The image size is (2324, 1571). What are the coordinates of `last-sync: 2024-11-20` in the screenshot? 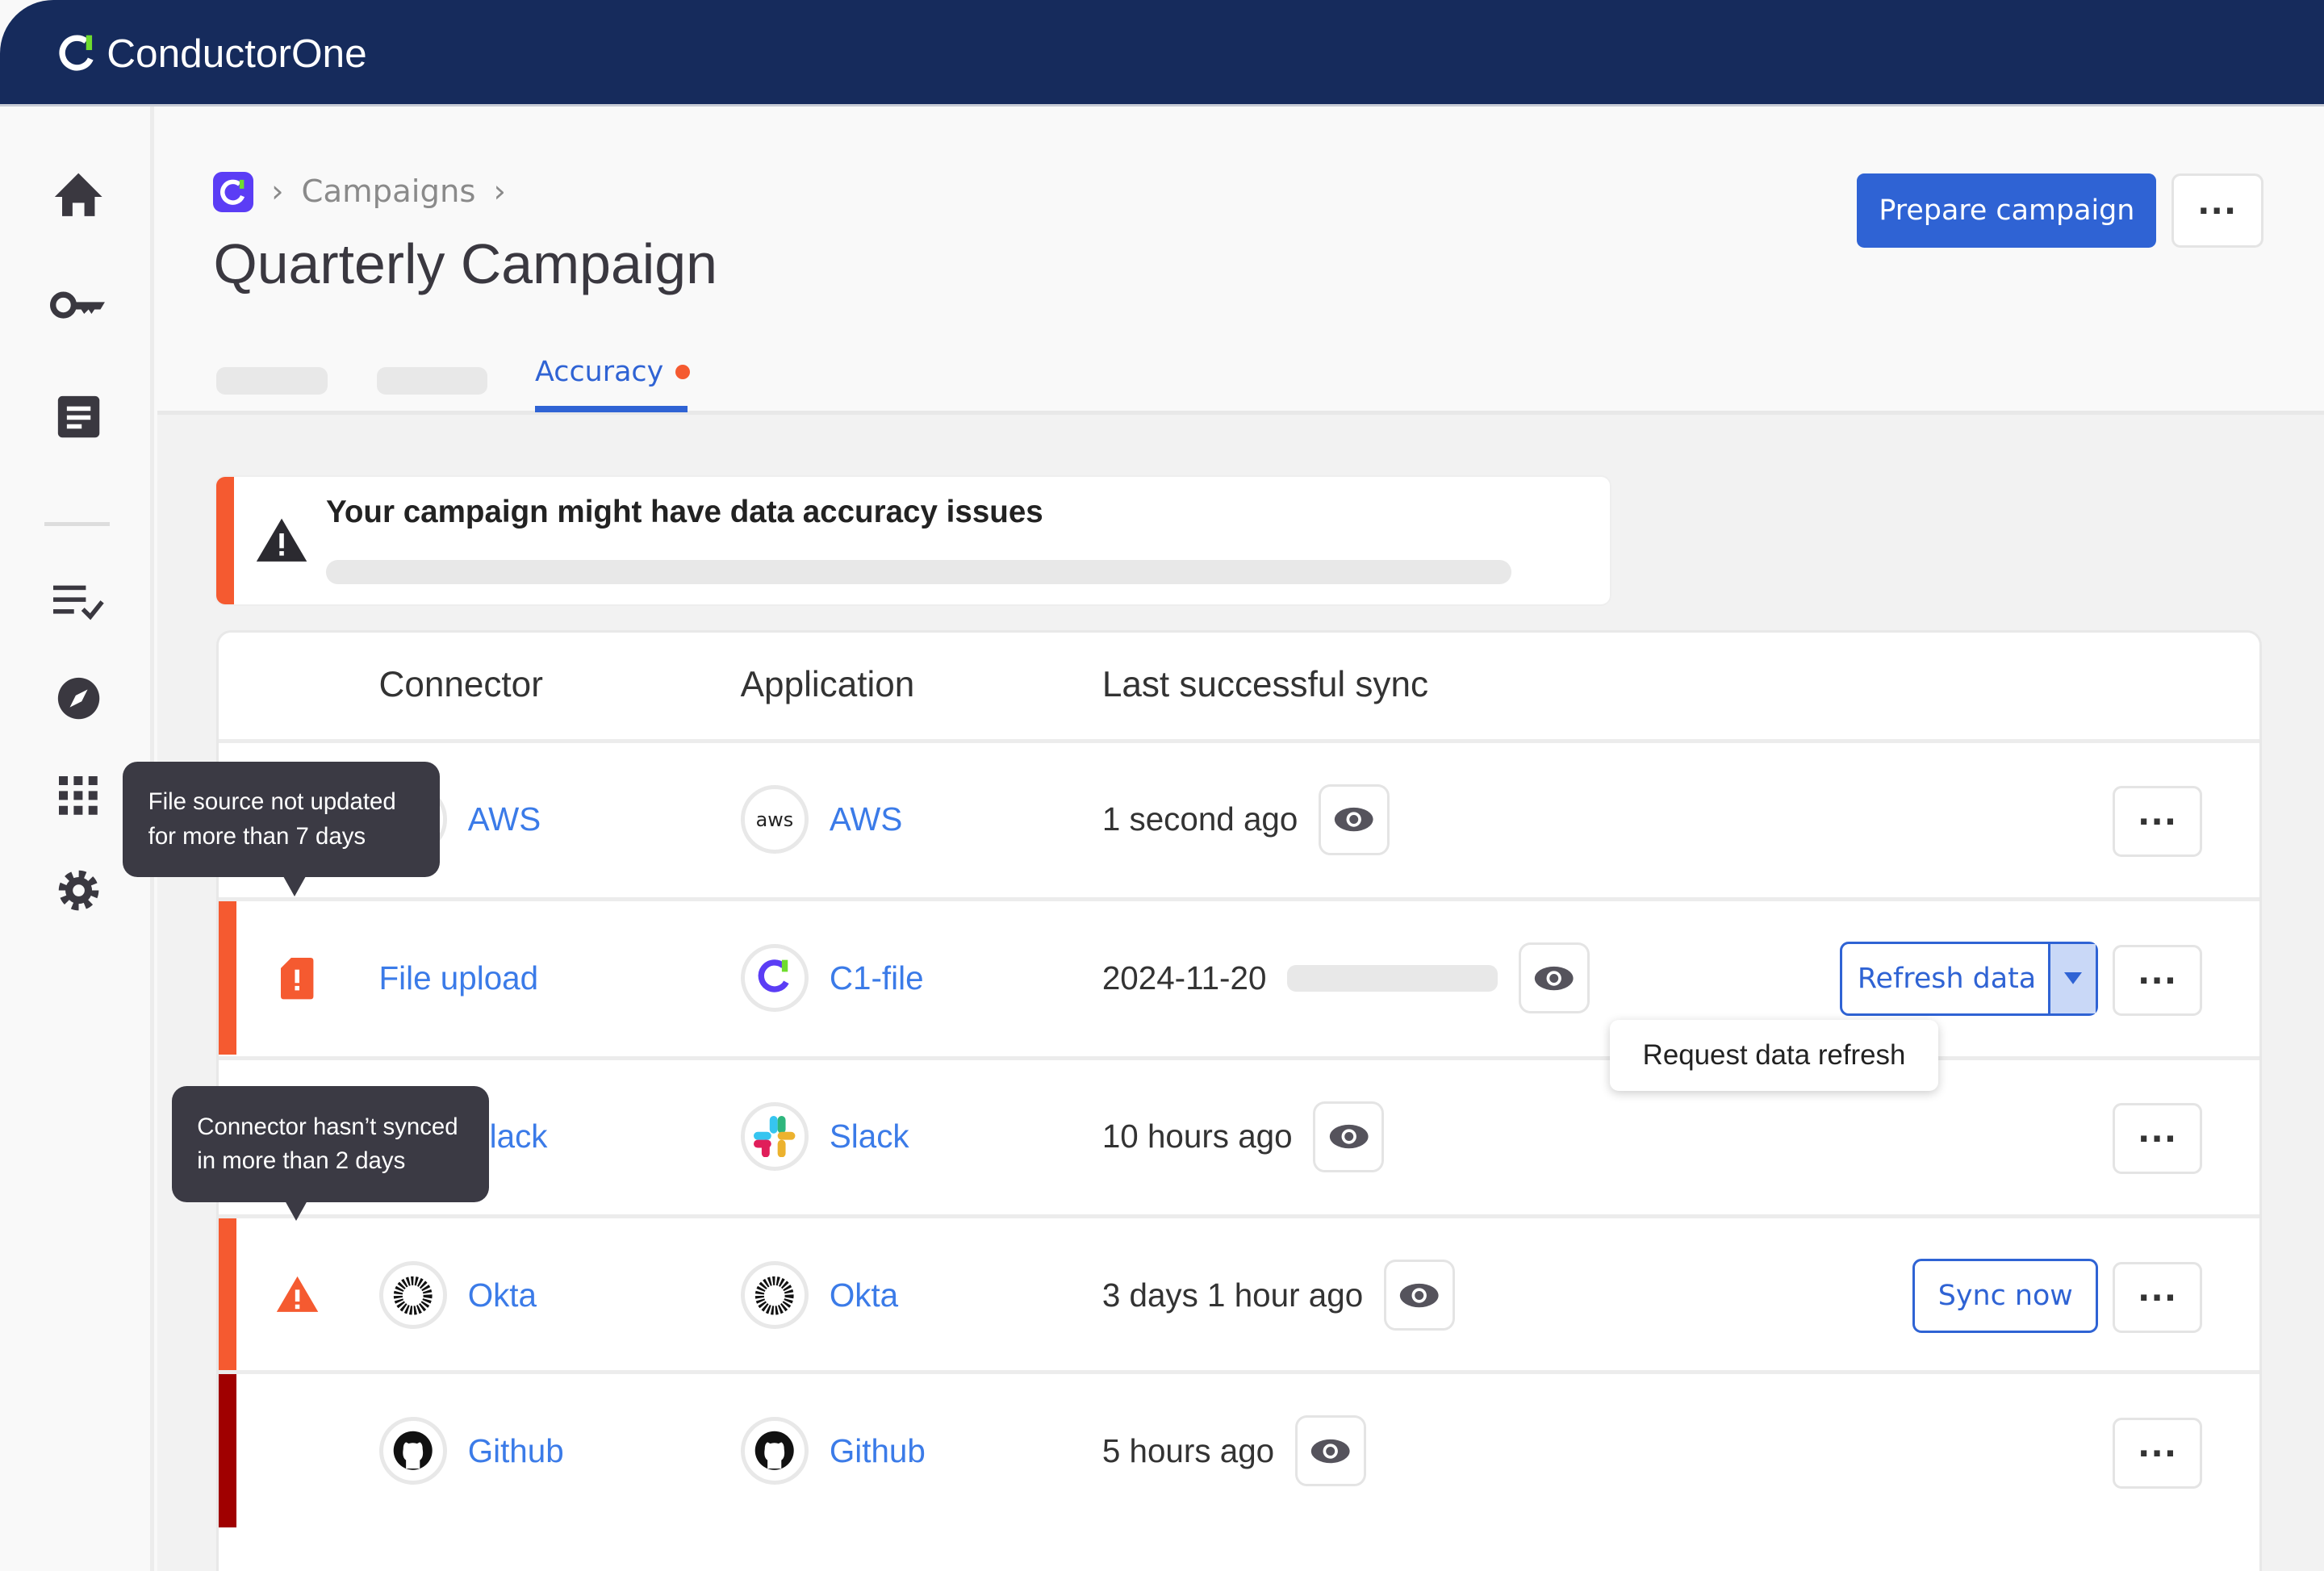 It's located at (1184, 978).